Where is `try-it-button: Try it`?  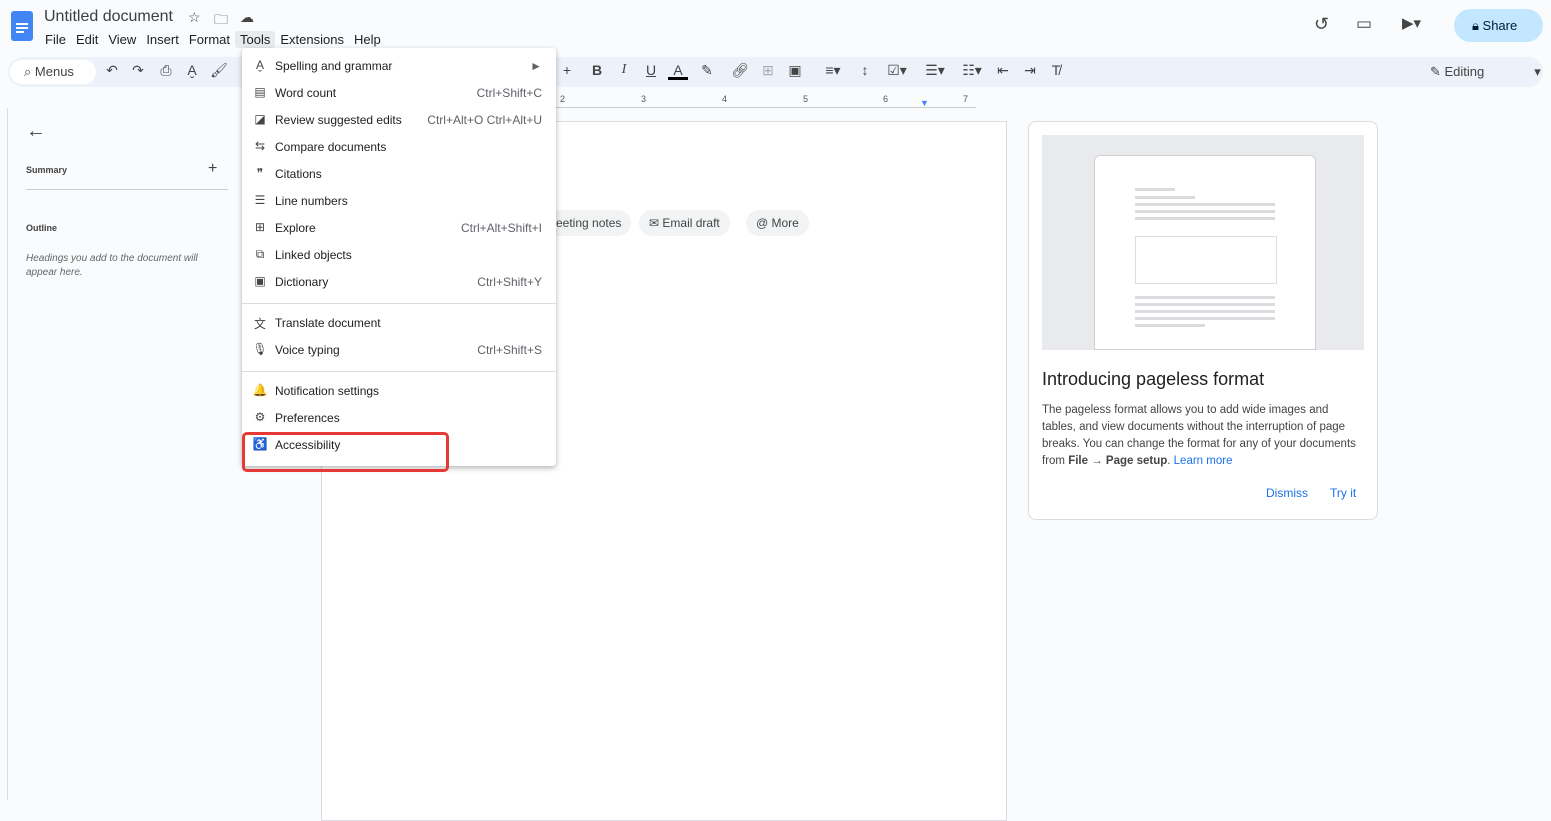
try-it-button: Try it is located at coordinates (1343, 493).